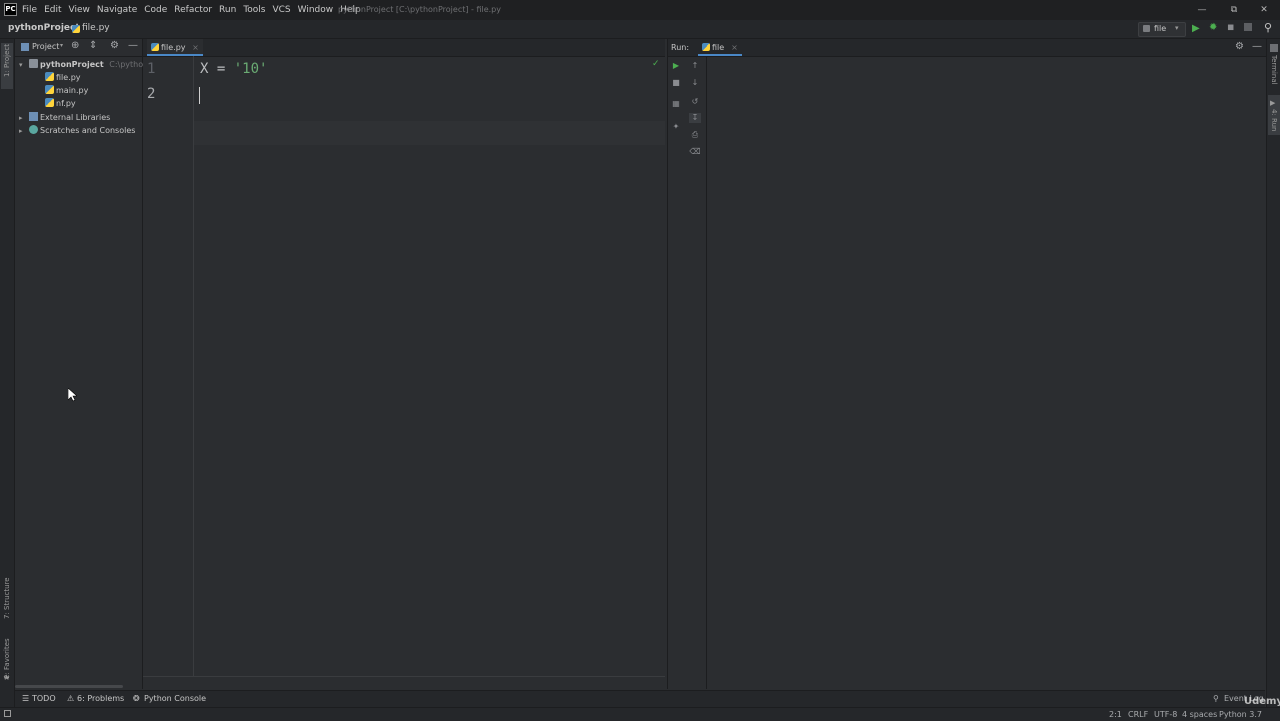 The height and width of the screenshot is (721, 1280). What do you see at coordinates (217, 69) in the screenshot?
I see `code-variable: X =` at bounding box center [217, 69].